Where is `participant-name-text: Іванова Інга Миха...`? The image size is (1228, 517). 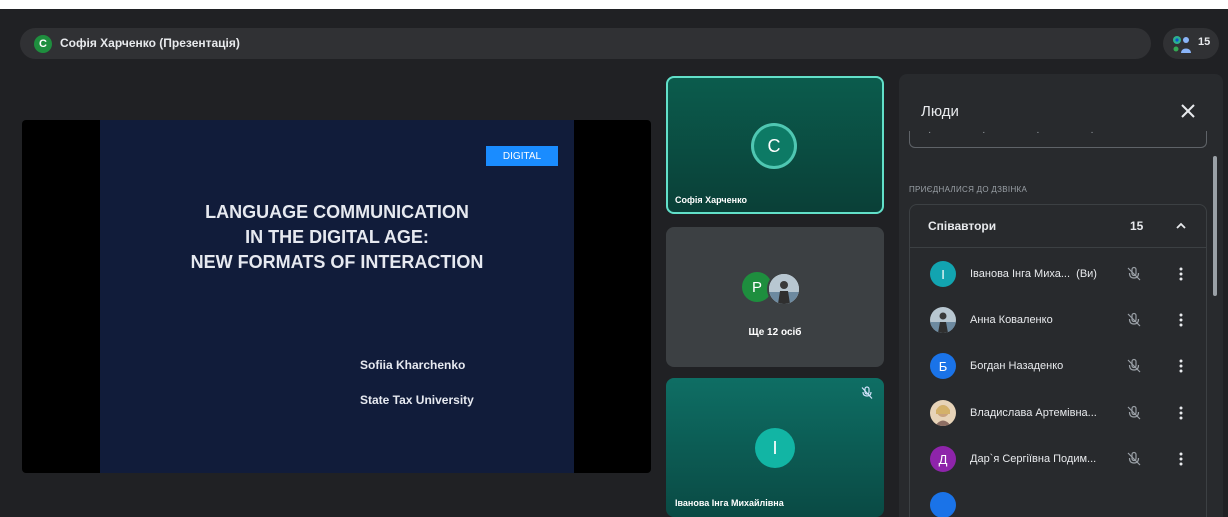 participant-name-text: Іванова Інга Миха... is located at coordinates (1020, 274).